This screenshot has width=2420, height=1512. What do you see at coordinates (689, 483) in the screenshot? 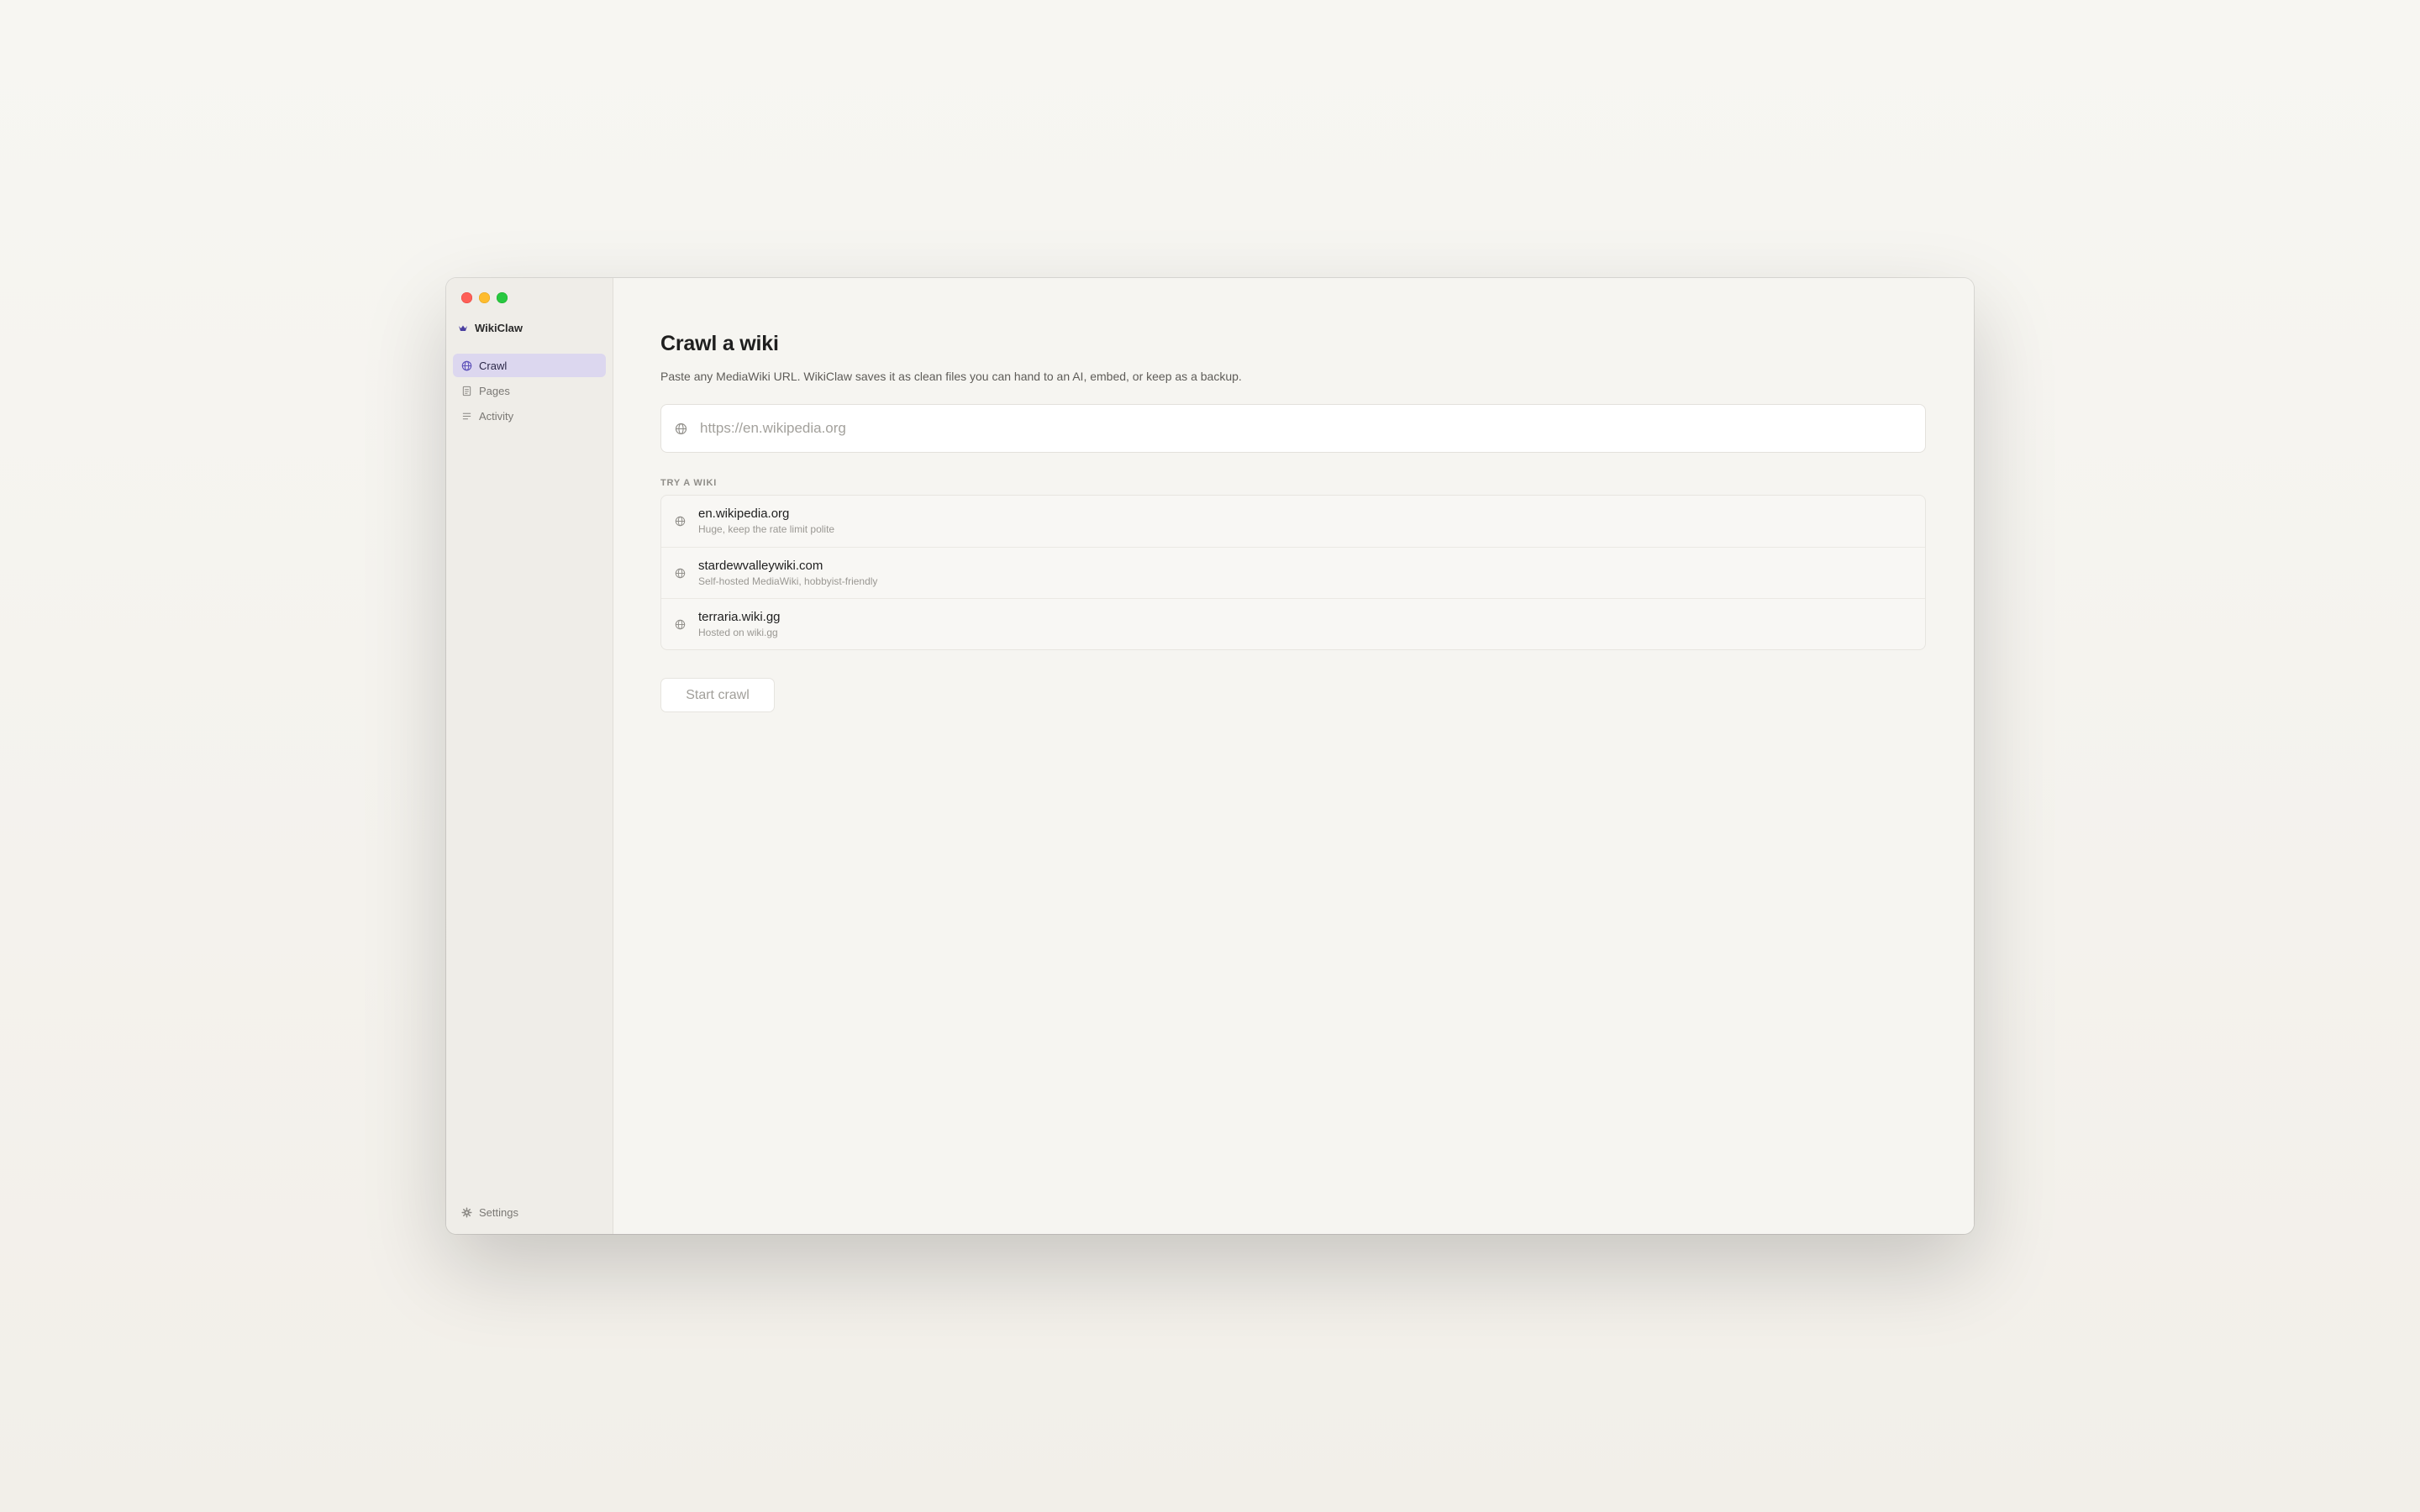
I see `suggestions-heading: TRY A WIKI` at bounding box center [689, 483].